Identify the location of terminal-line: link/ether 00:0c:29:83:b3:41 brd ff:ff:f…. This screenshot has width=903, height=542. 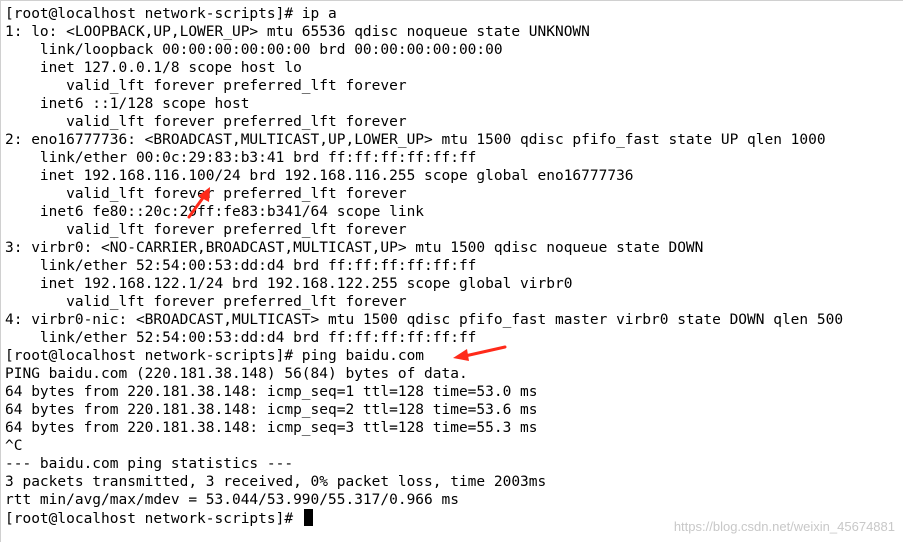
(241, 158).